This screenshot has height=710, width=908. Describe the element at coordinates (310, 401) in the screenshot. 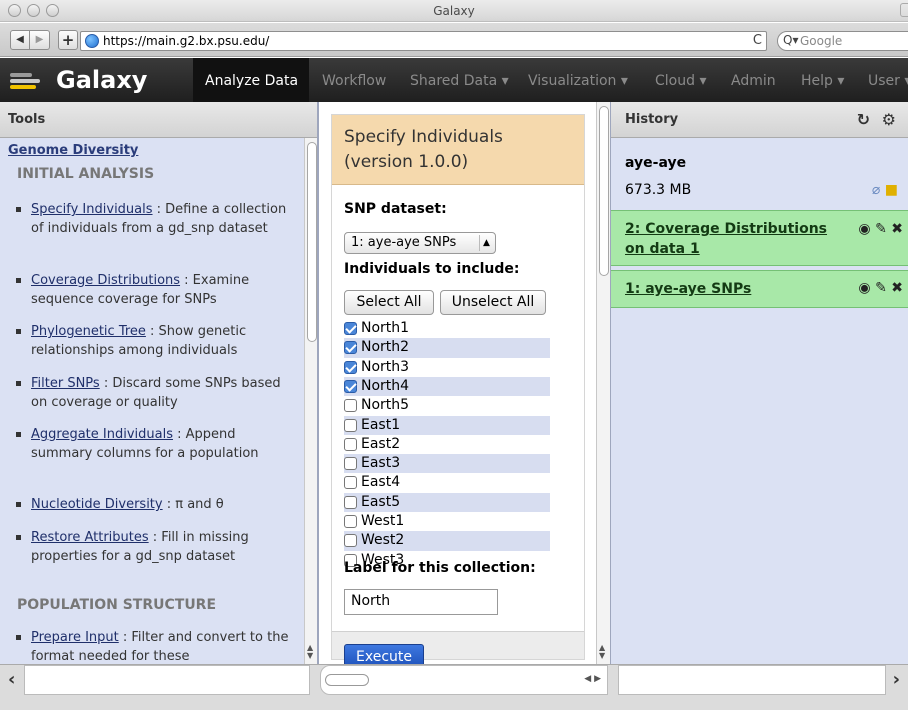

I see `tools-scrollbar: ▲ ▼` at that location.